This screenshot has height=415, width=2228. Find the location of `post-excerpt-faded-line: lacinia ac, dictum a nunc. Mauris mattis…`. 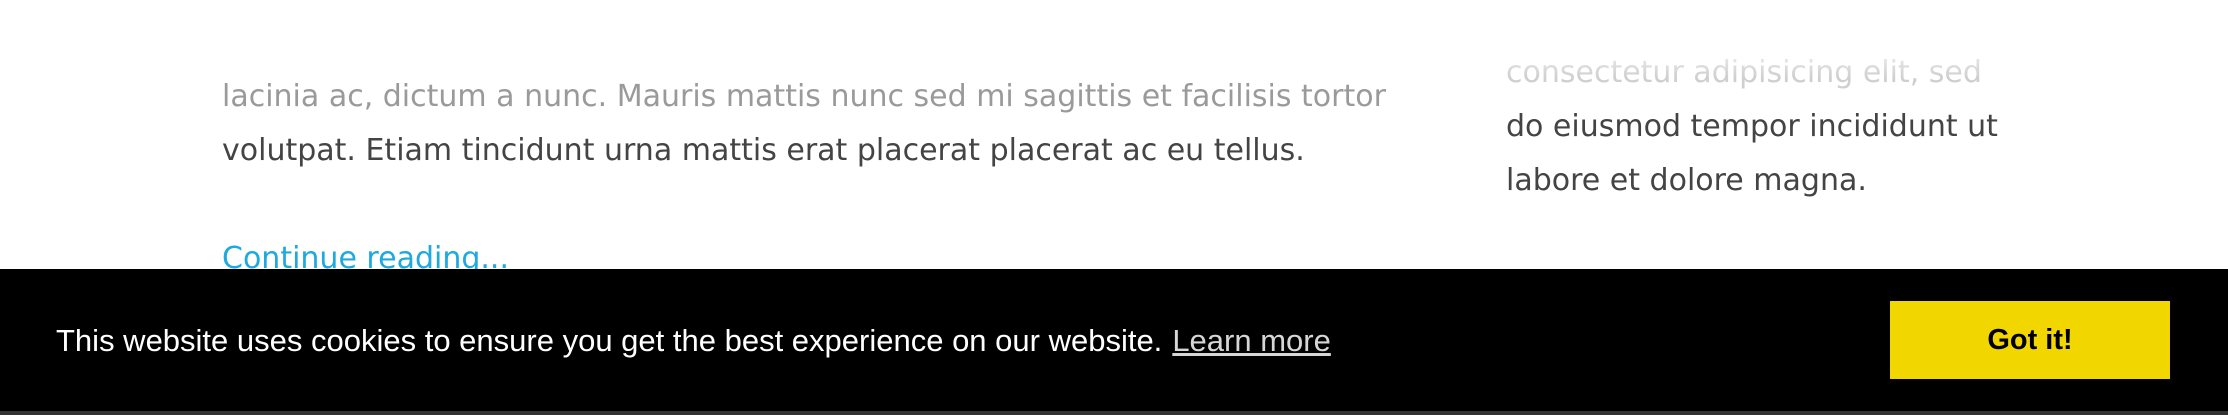

post-excerpt-faded-line: lacinia ac, dictum a nunc. Mauris mattis… is located at coordinates (804, 96).